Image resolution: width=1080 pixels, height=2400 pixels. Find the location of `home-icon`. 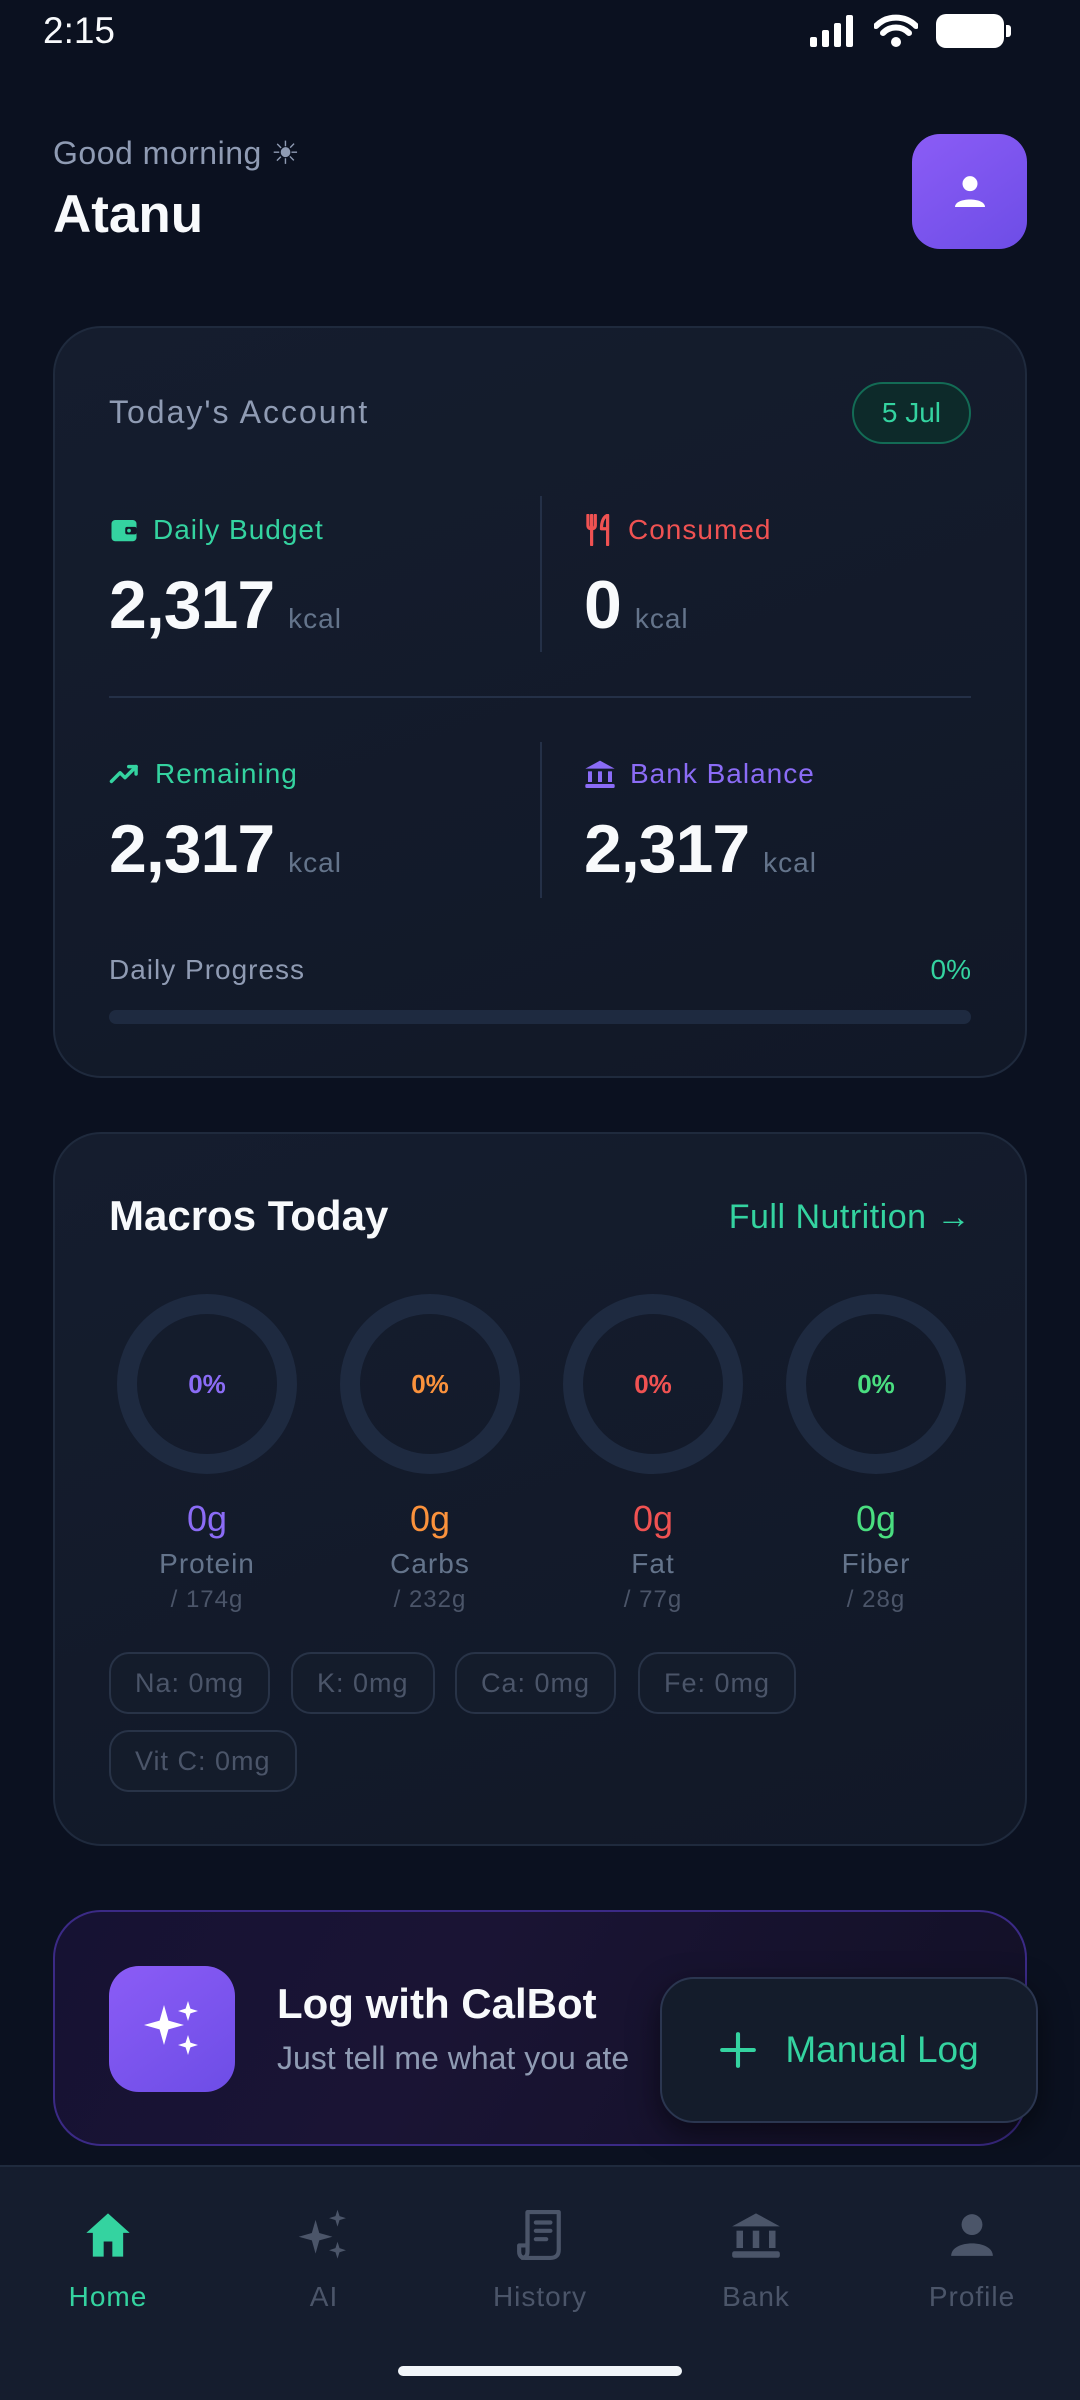

home-icon is located at coordinates (108, 2235).